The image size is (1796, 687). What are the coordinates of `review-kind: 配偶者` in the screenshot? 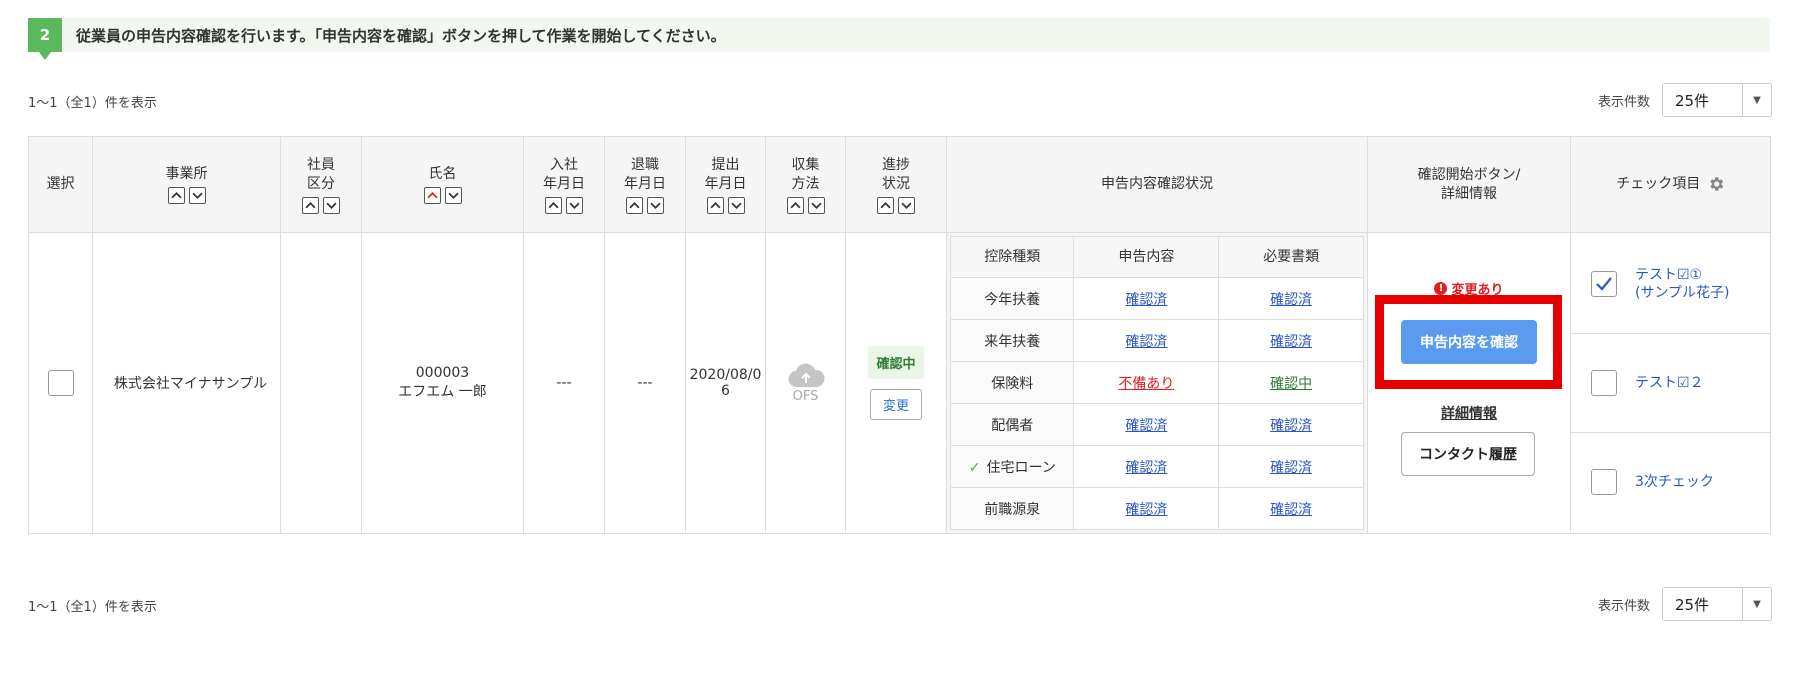 It's located at (1012, 424).